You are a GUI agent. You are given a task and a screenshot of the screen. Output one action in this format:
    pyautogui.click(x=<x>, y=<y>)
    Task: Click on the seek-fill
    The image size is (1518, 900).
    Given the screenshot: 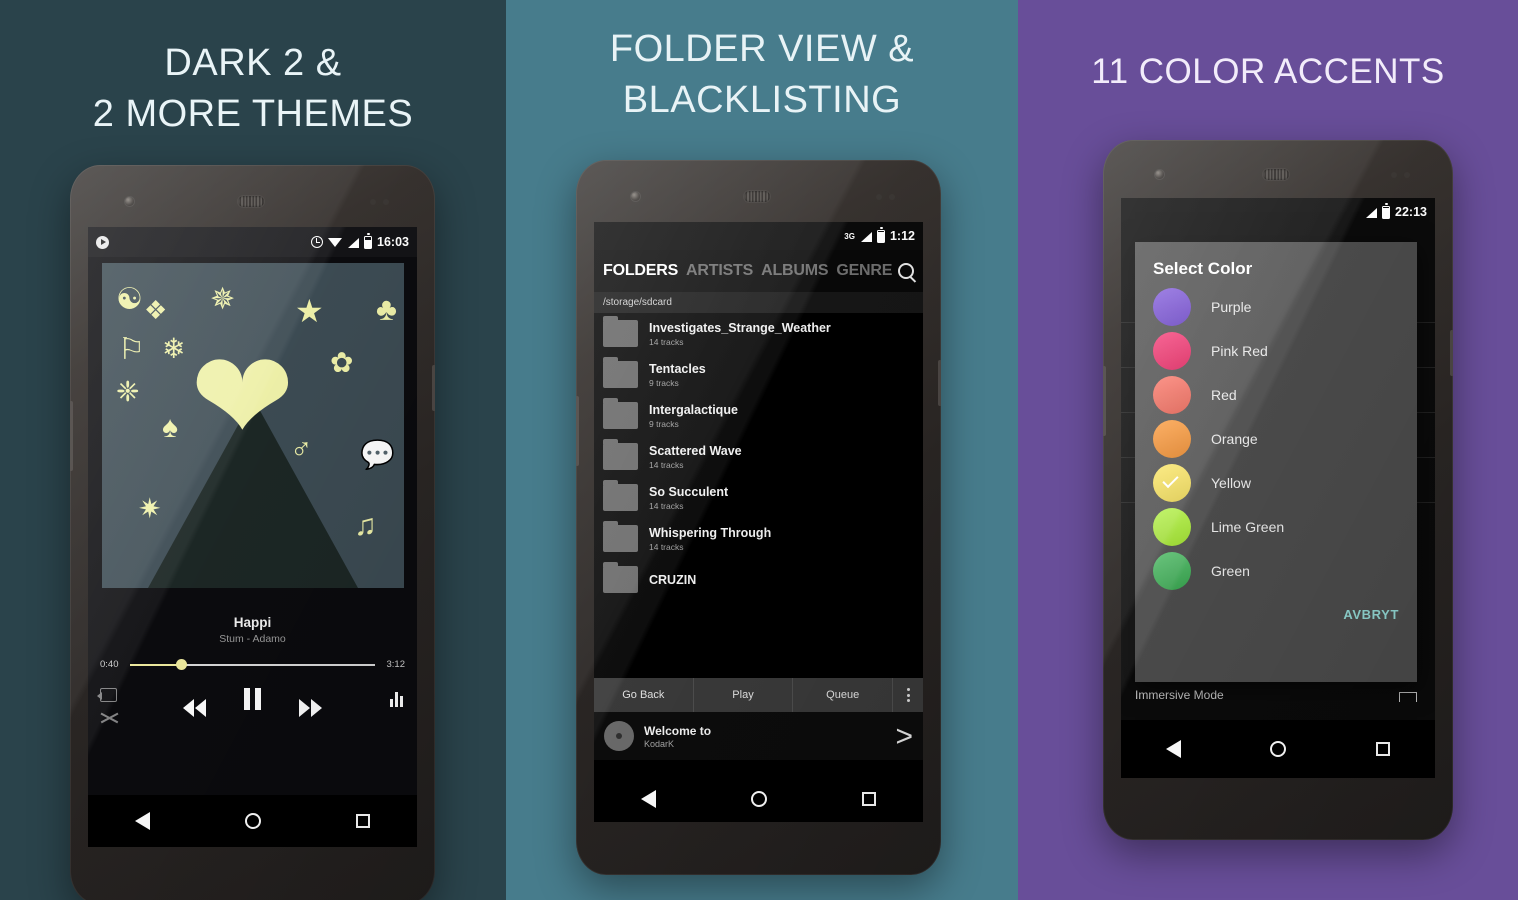 What is the action you would take?
    pyautogui.click(x=156, y=664)
    